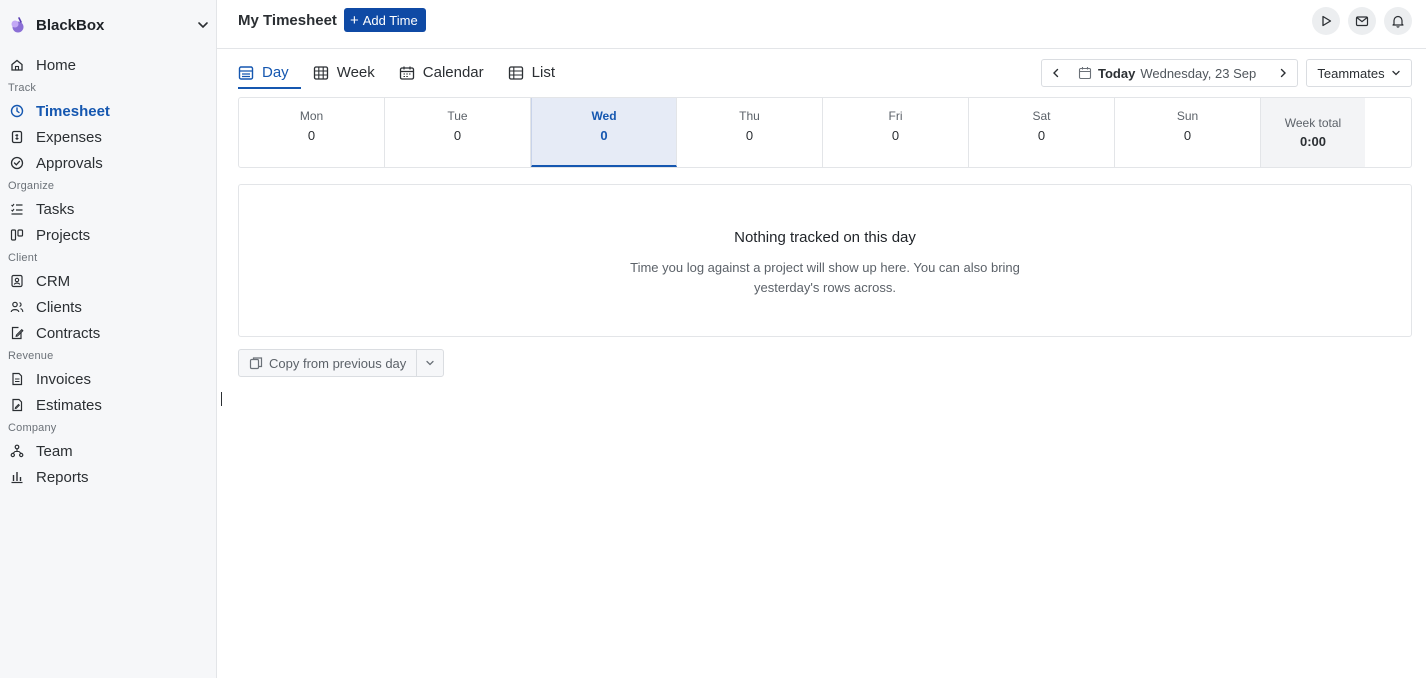 The image size is (1426, 678). I want to click on day-view-icon, so click(246, 73).